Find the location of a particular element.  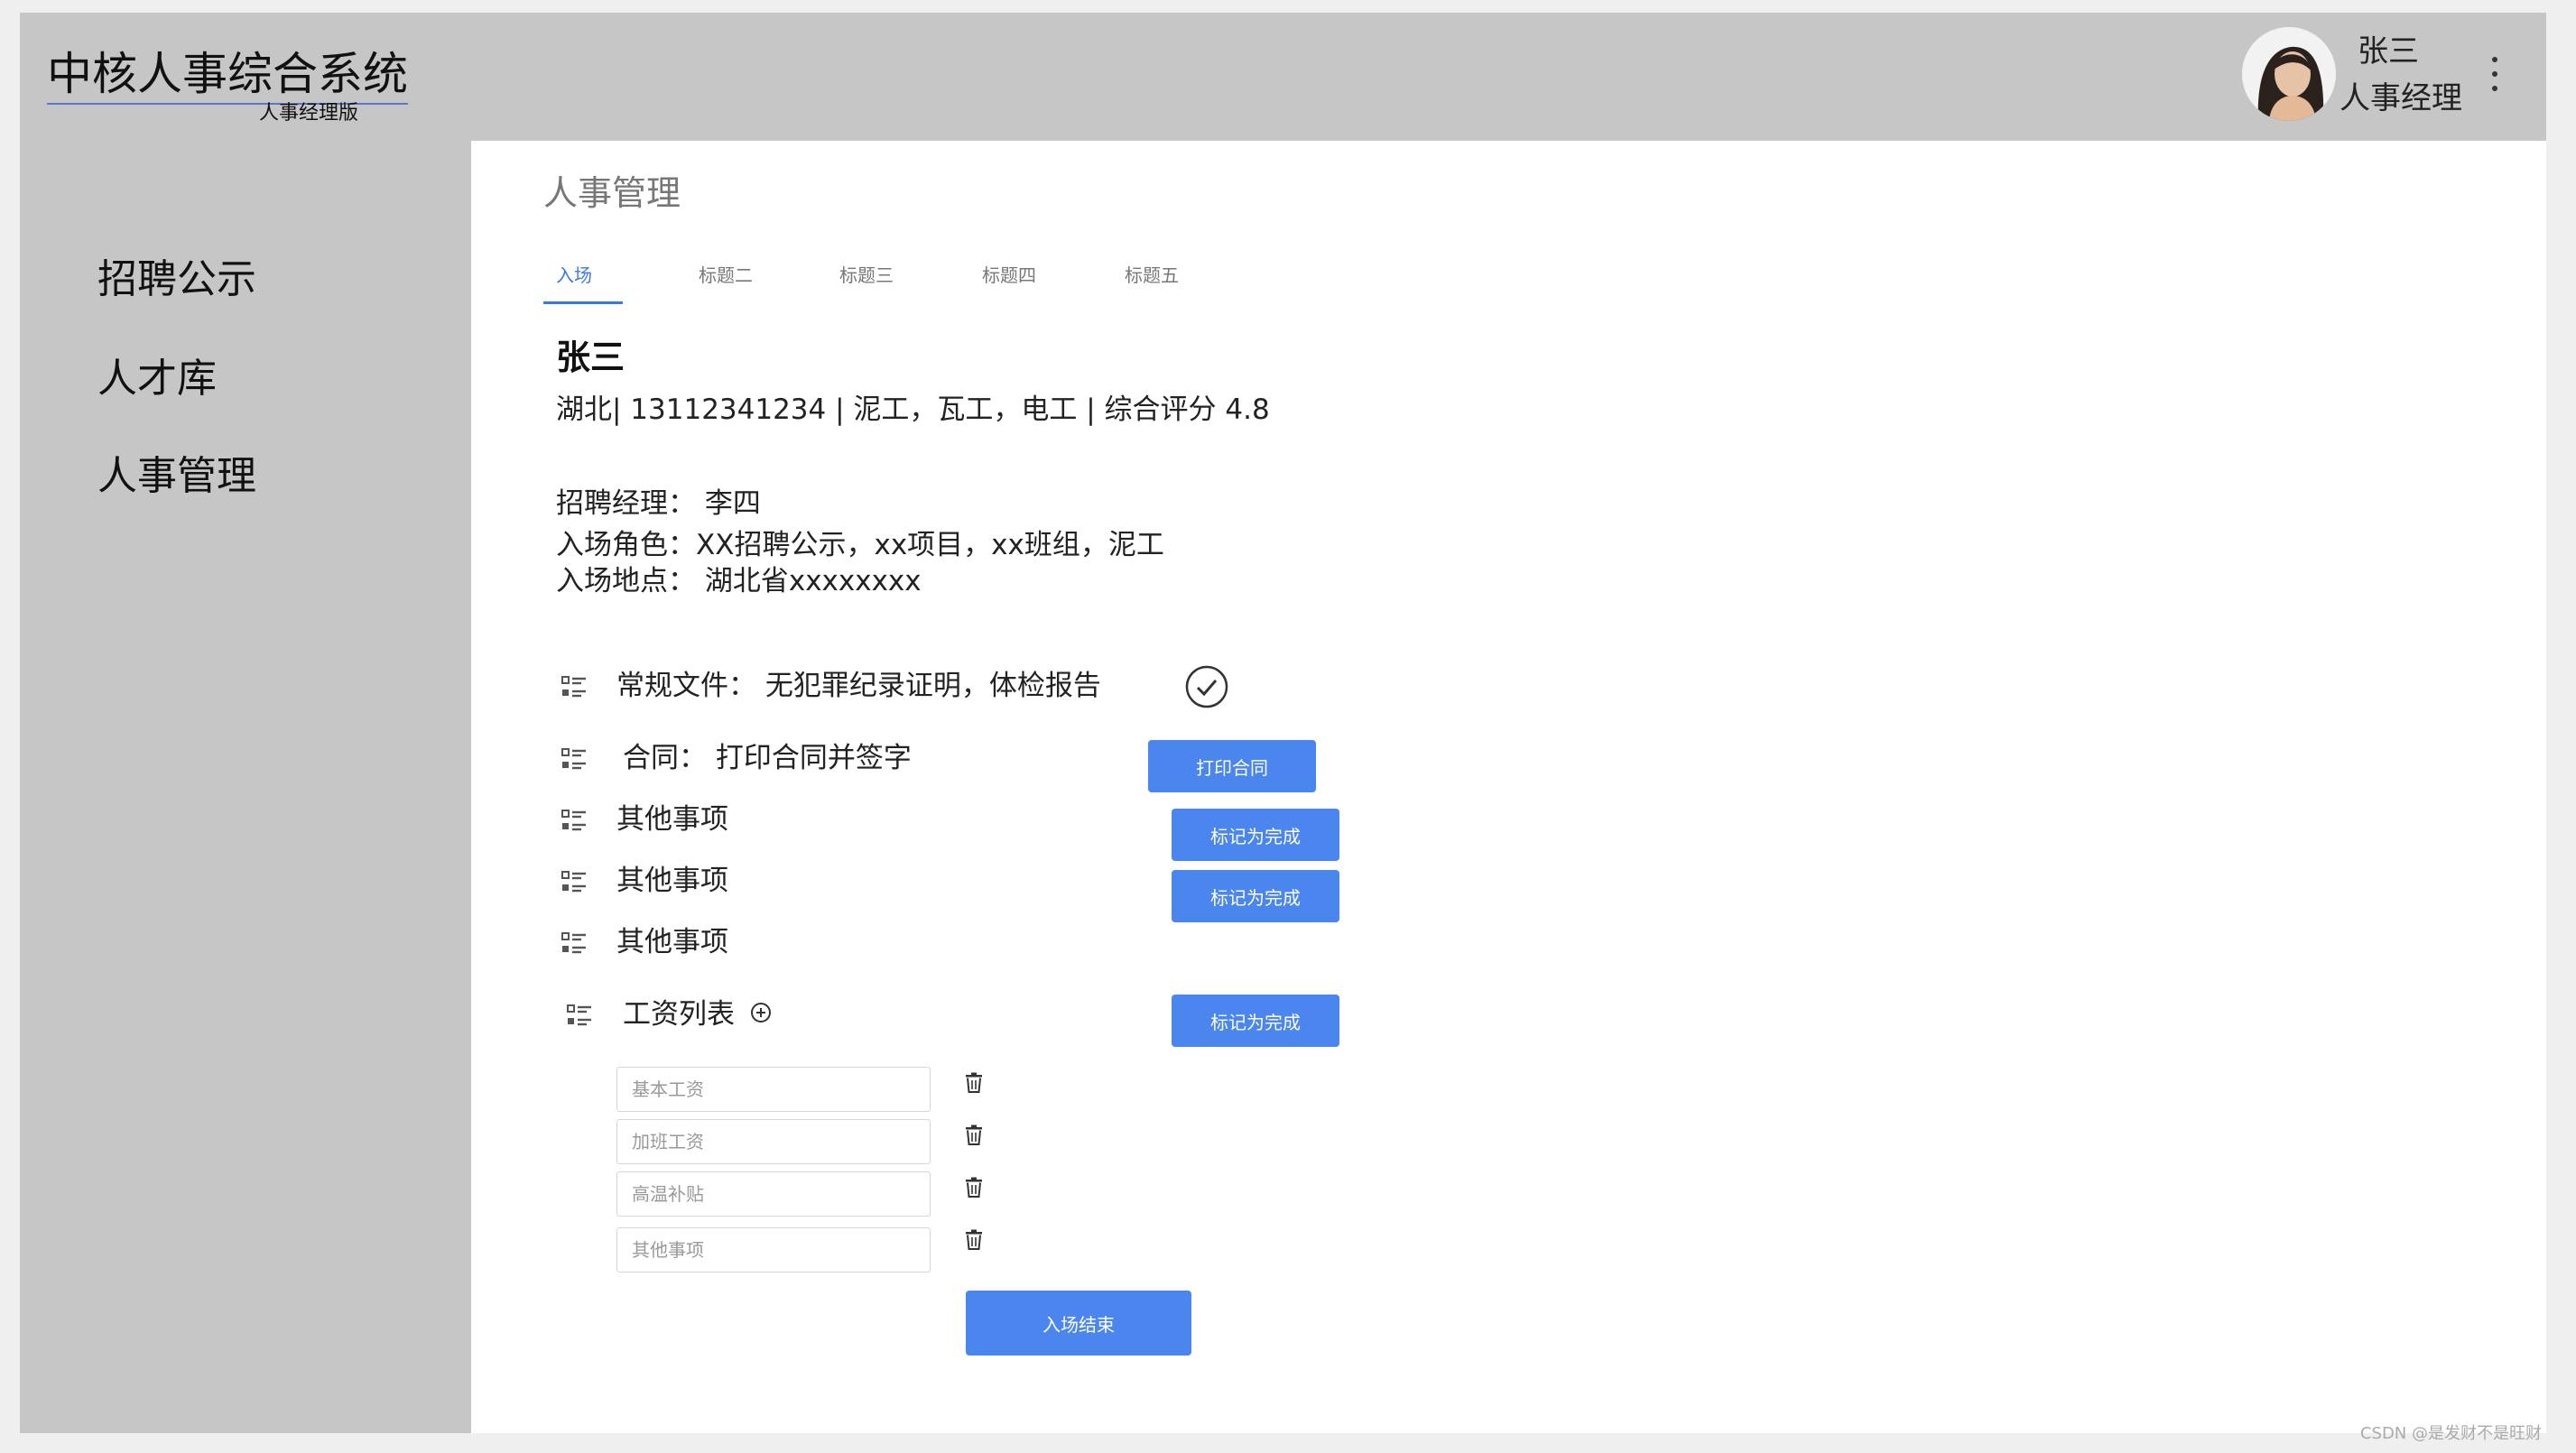

tab-title-3: 标题三 is located at coordinates (867, 275).